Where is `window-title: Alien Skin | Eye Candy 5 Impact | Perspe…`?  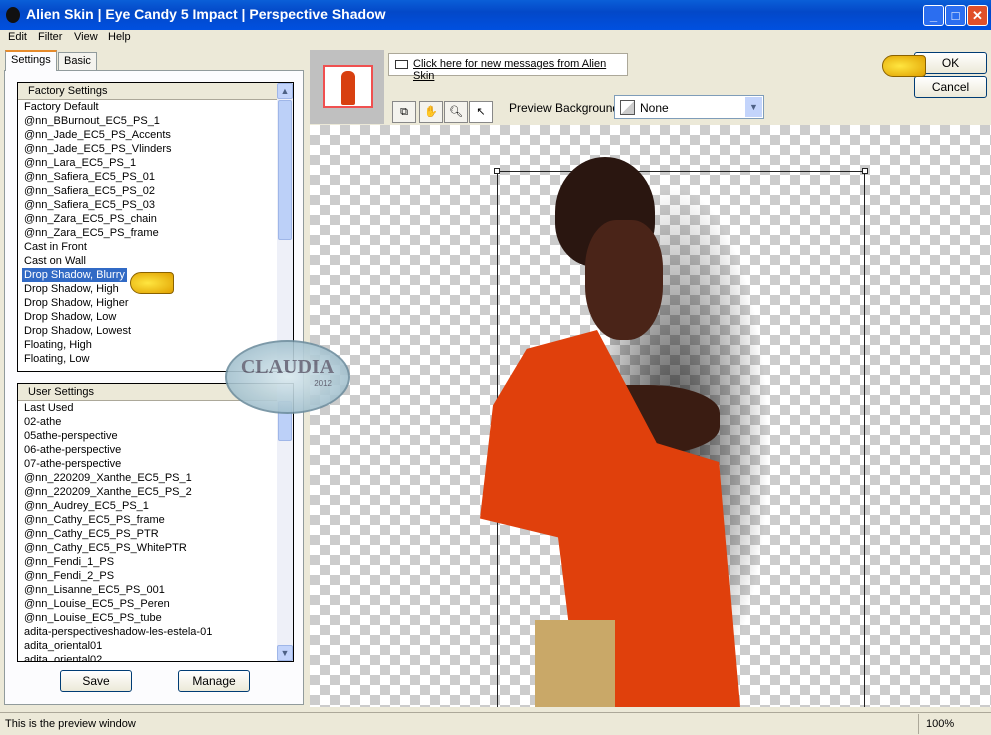
window-title: Alien Skin | Eye Candy 5 Impact | Perspe… is located at coordinates (206, 14).